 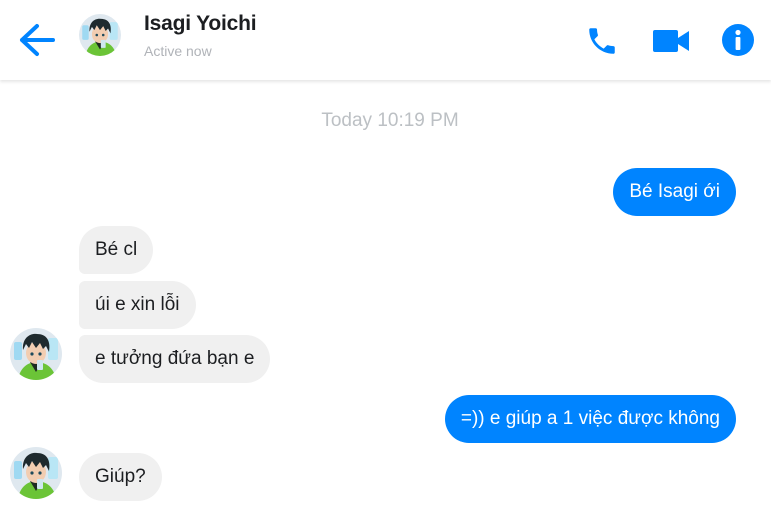 What do you see at coordinates (390, 120) in the screenshot?
I see `conversation-timestamp: Today 10:19 PM` at bounding box center [390, 120].